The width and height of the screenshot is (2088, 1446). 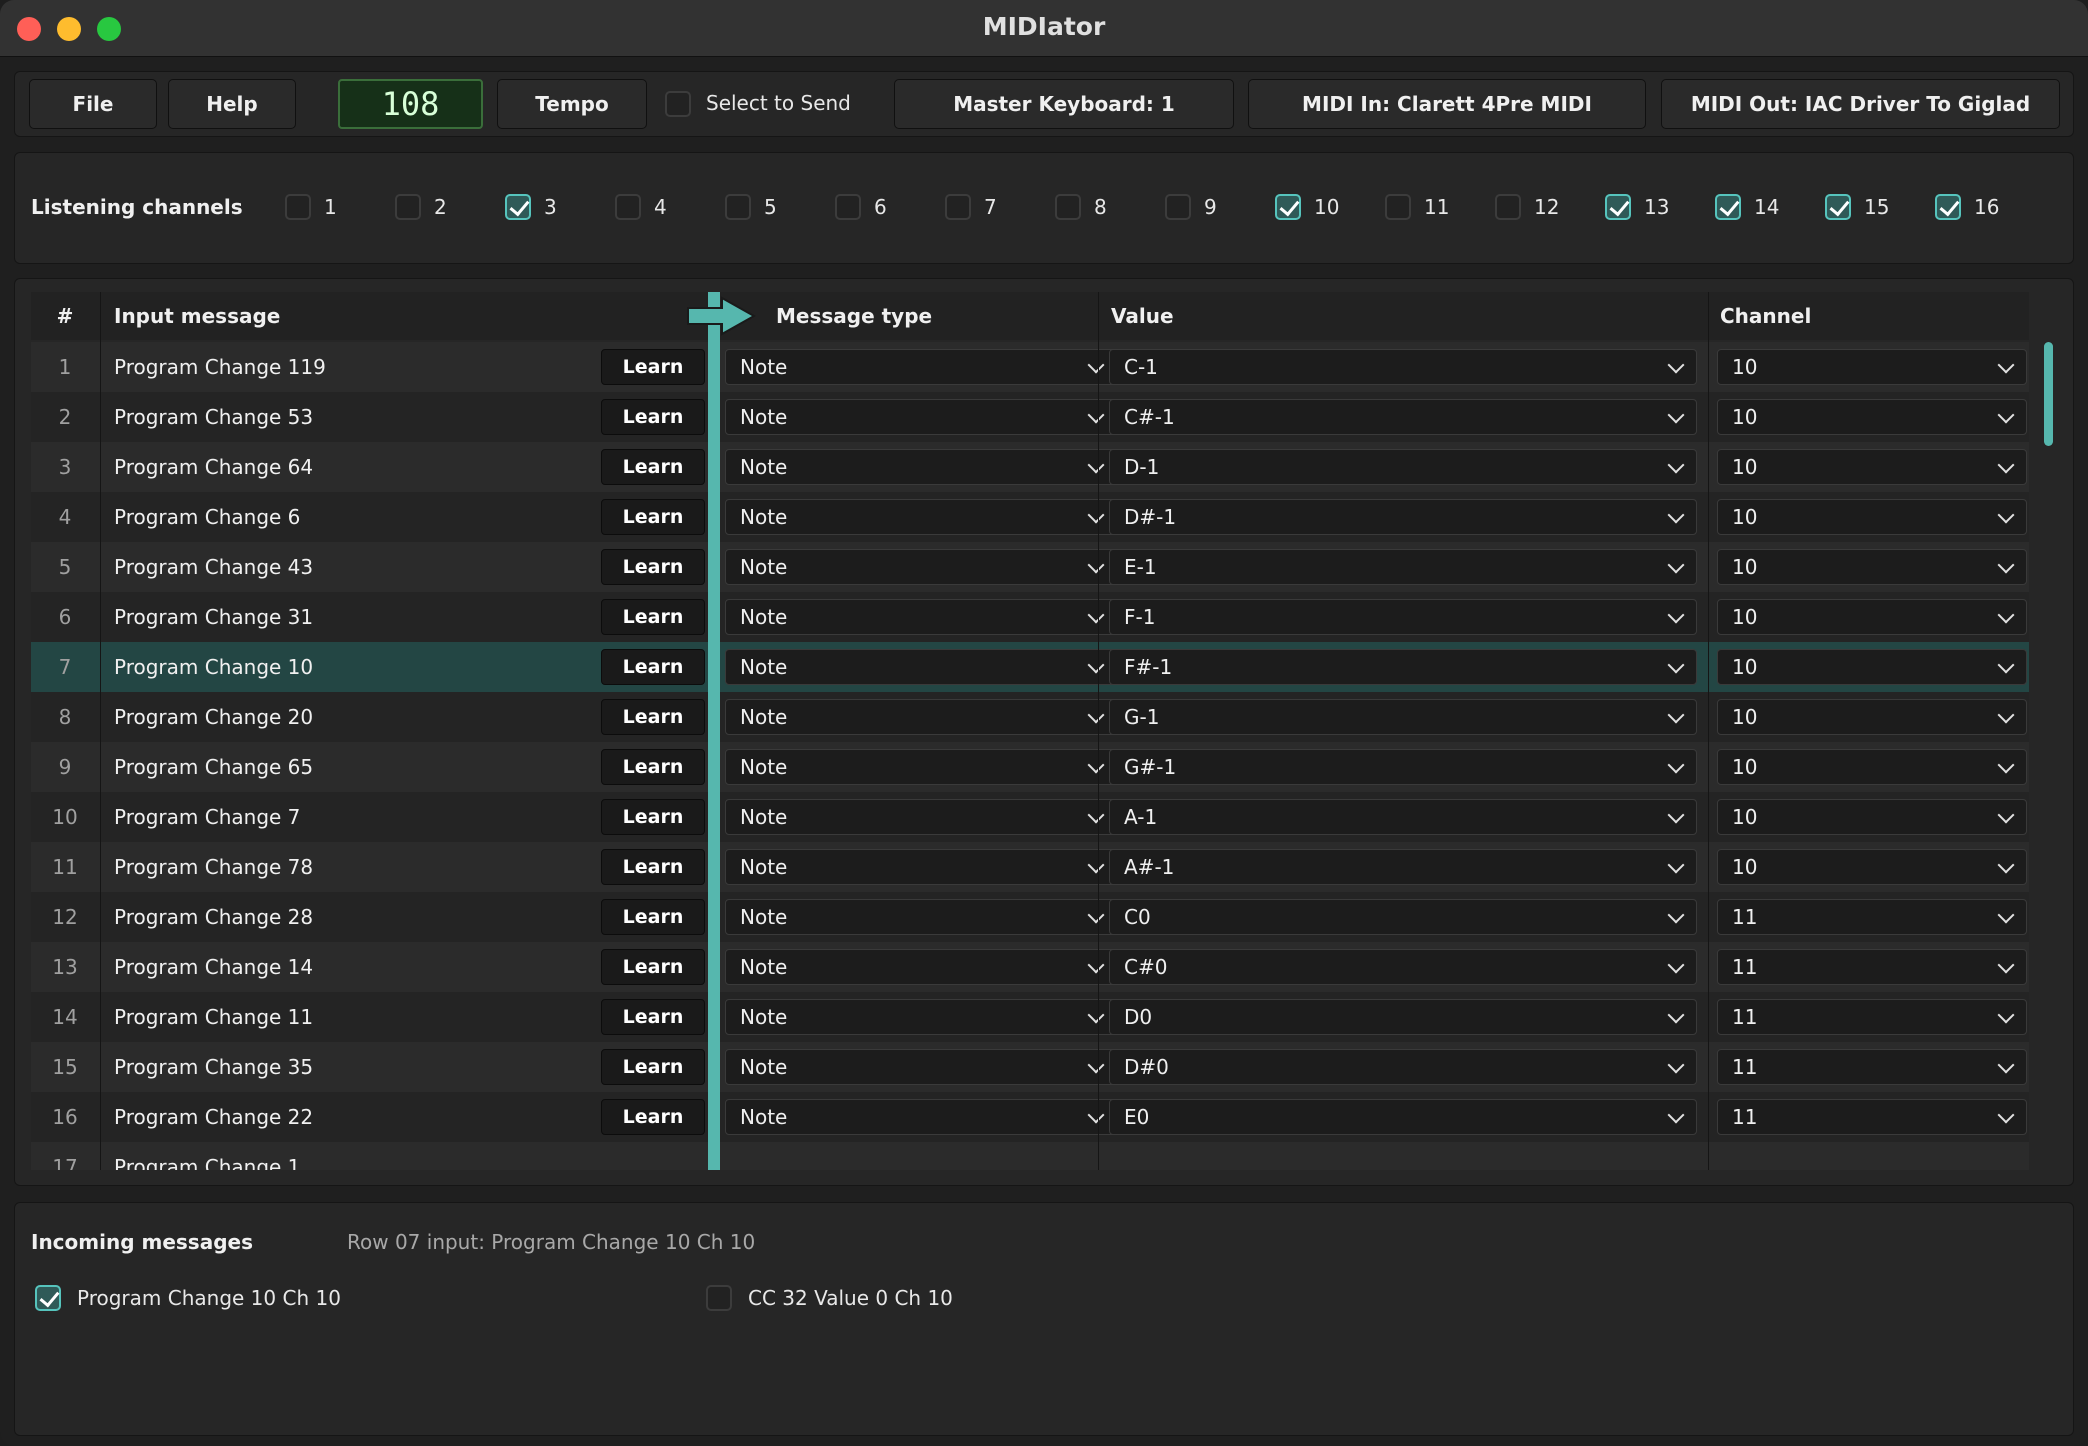 I want to click on channel-14-checkbox, so click(x=1728, y=207).